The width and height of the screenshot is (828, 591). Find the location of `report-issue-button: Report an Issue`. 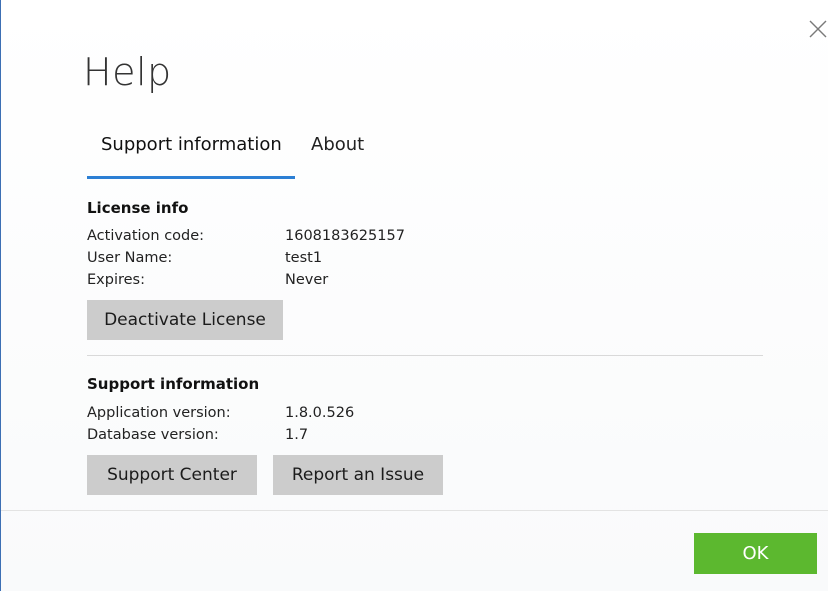

report-issue-button: Report an Issue is located at coordinates (358, 475).